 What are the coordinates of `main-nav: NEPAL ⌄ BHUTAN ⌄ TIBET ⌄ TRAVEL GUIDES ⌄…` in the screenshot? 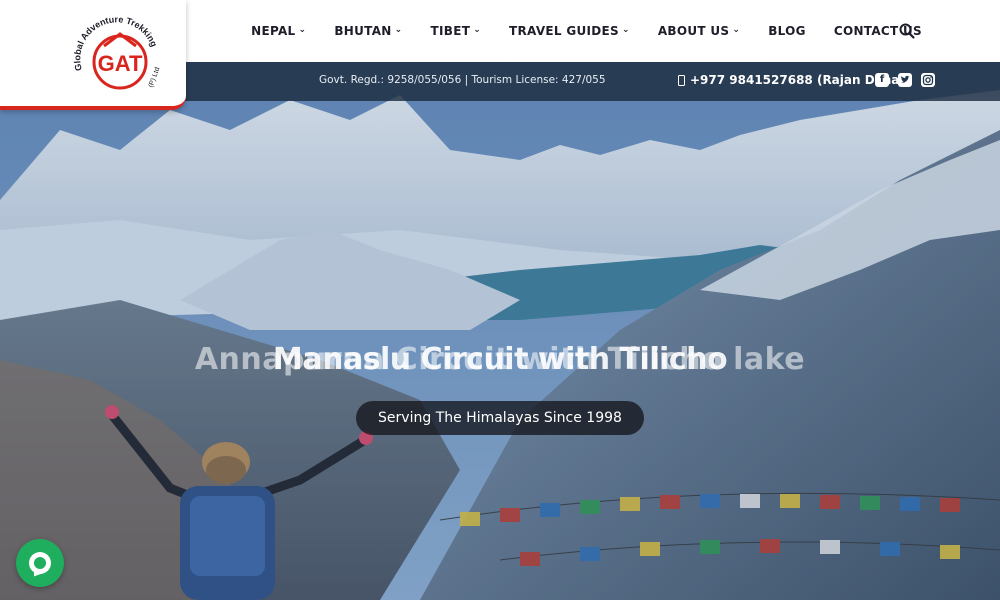 It's located at (572, 31).